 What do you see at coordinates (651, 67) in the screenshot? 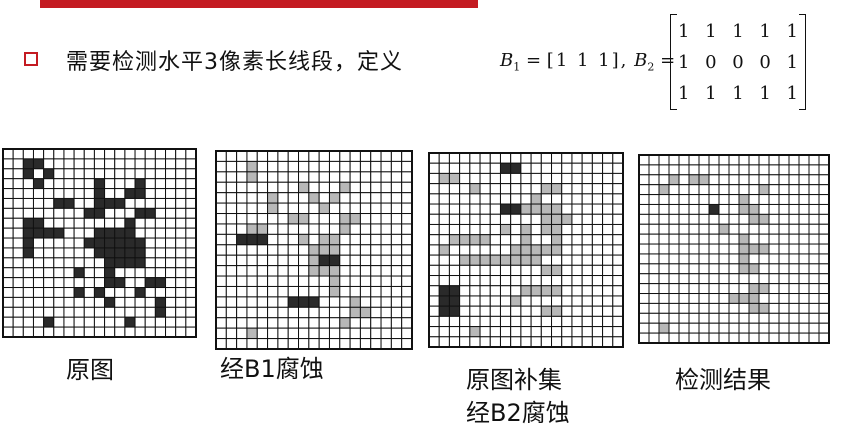
I see `b2-subscript: 2` at bounding box center [651, 67].